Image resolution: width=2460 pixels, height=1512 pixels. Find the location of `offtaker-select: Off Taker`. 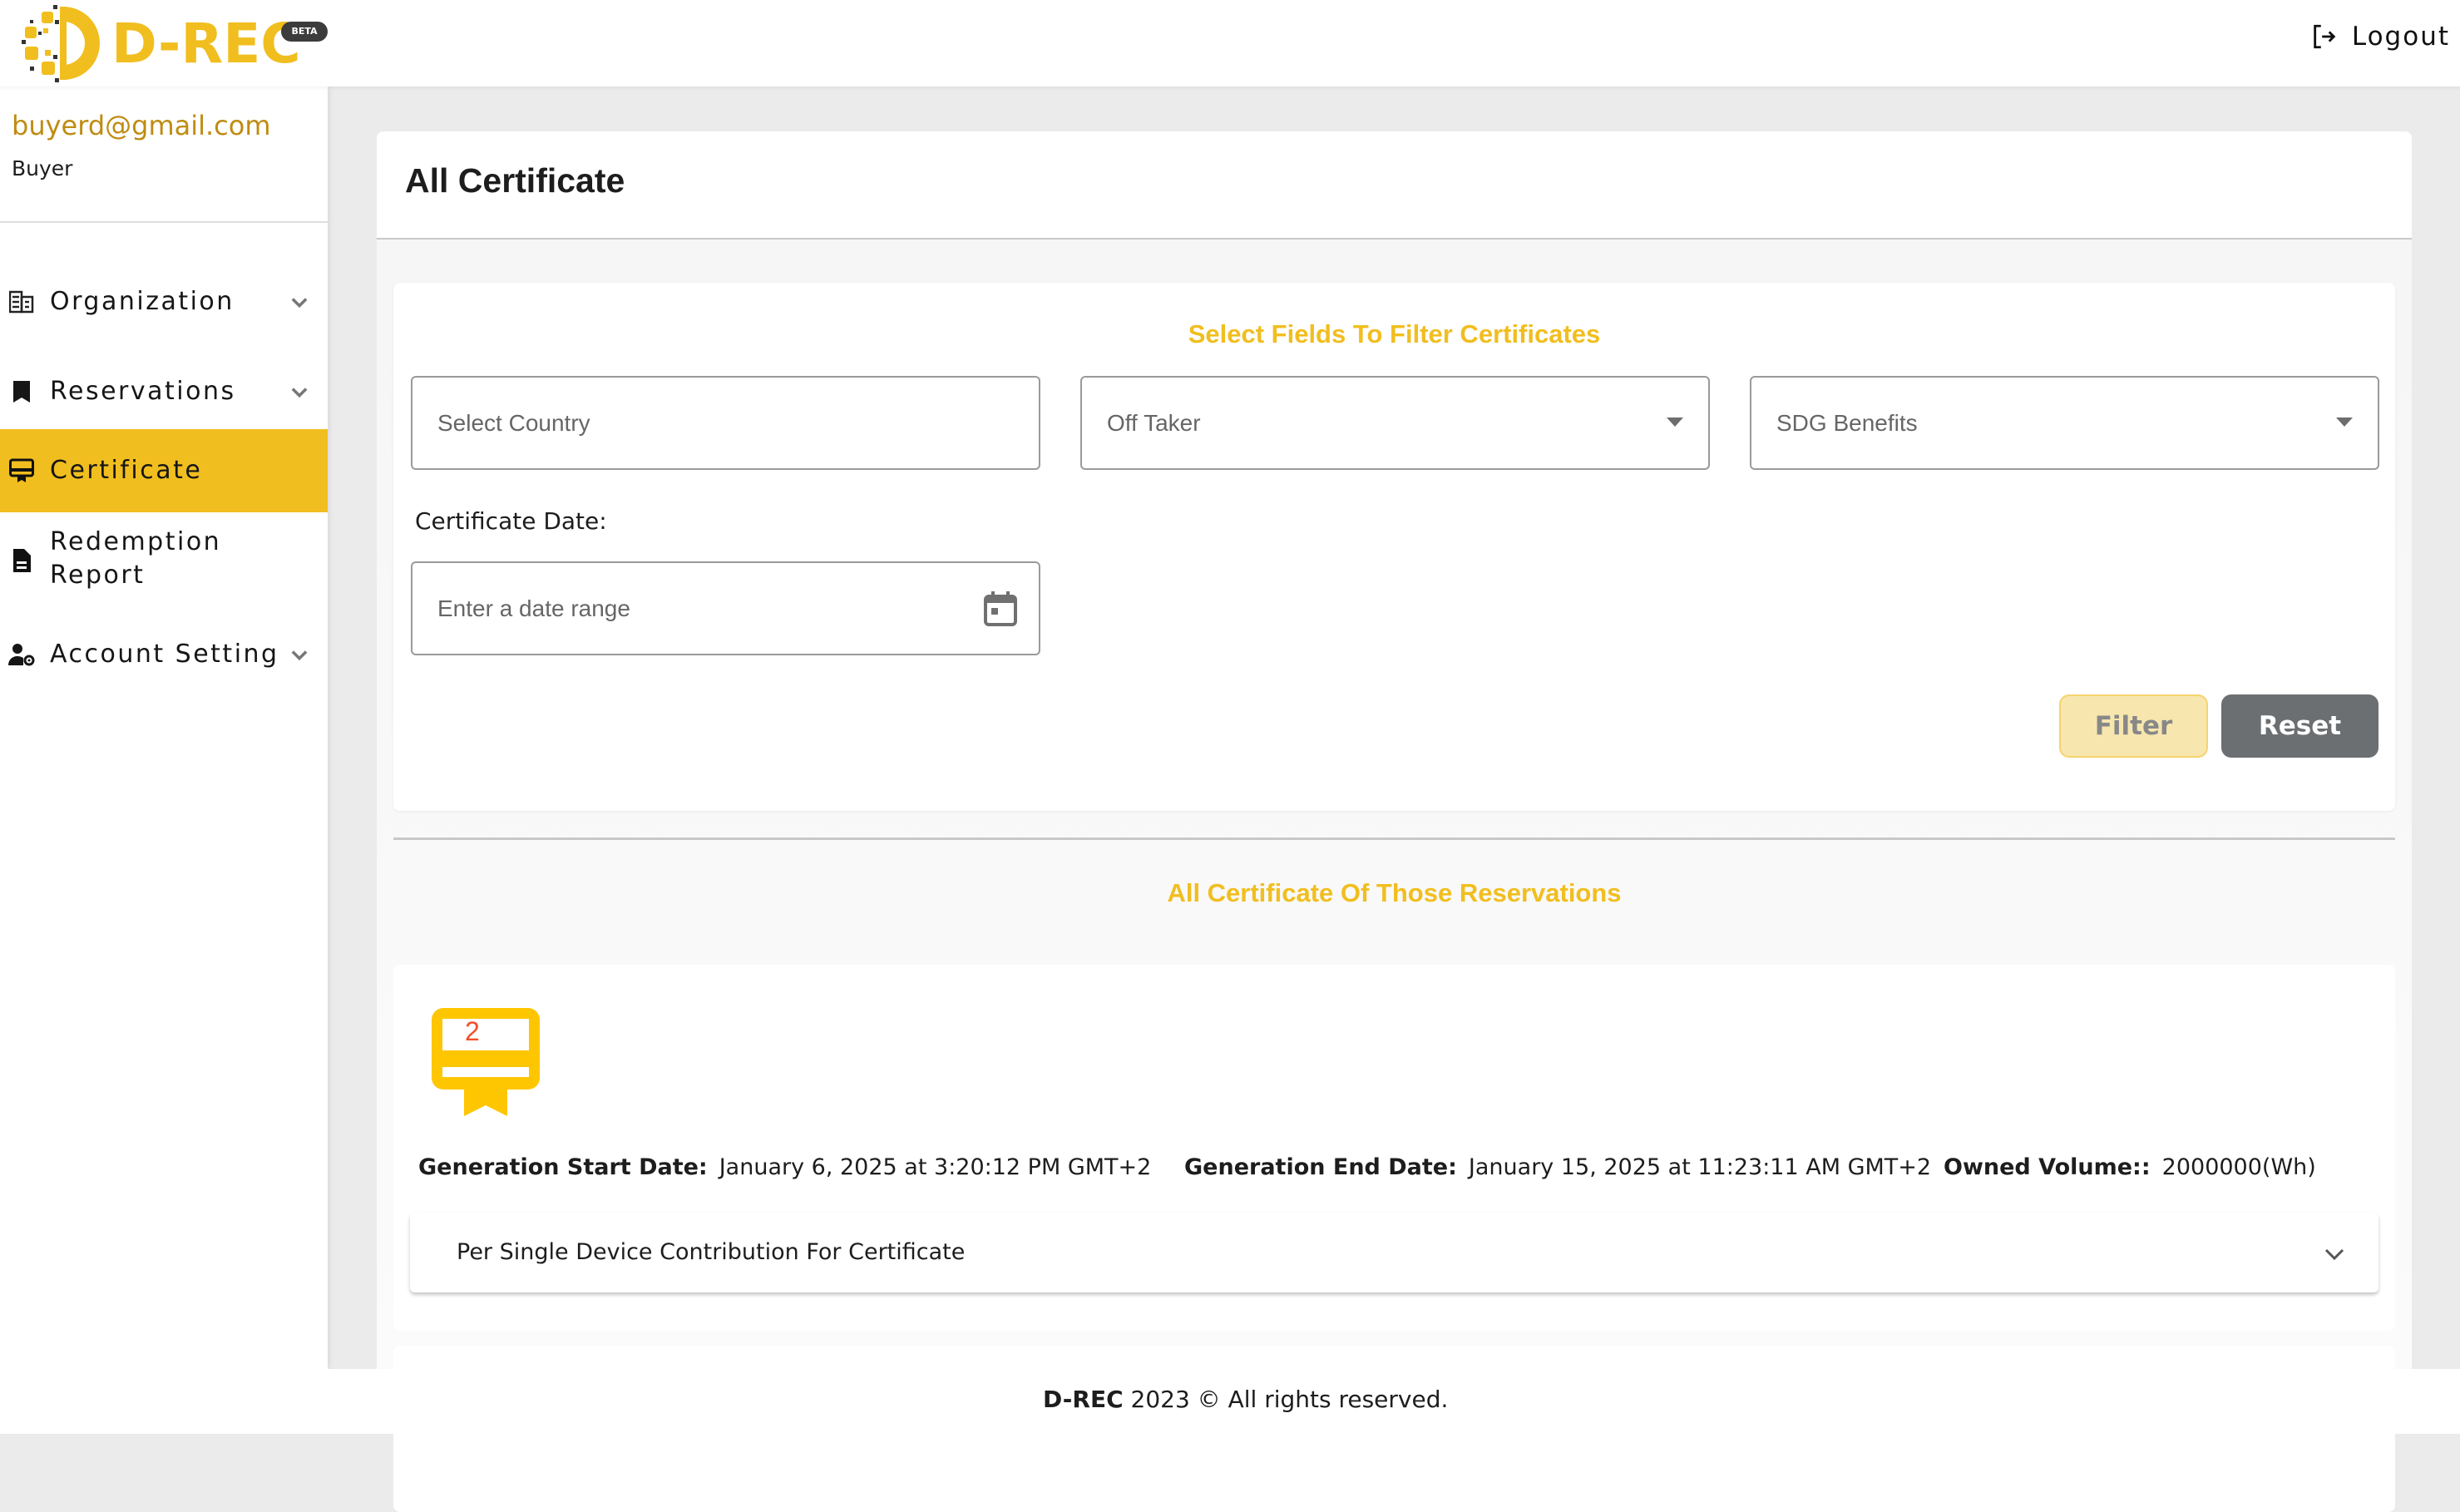

offtaker-select: Off Taker is located at coordinates (1395, 423).